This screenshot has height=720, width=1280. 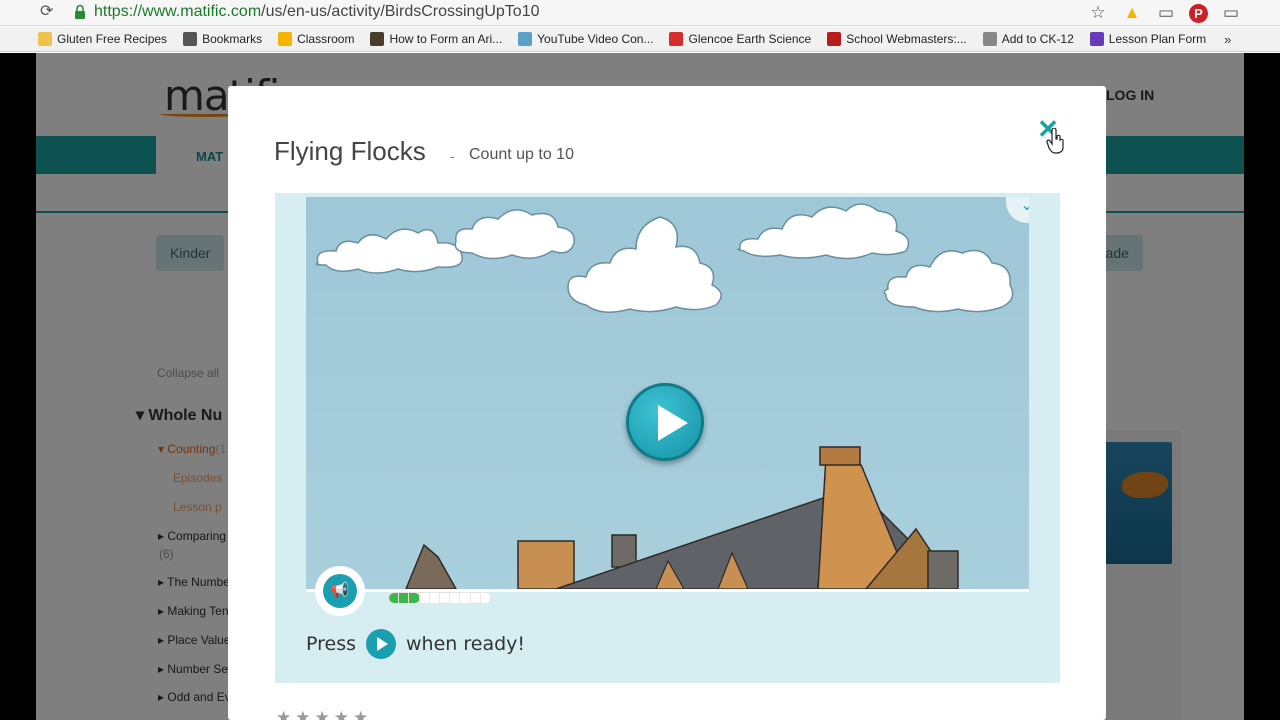 I want to click on rating-stars: ★ ★ ★ ★ ★, so click(x=322, y=714).